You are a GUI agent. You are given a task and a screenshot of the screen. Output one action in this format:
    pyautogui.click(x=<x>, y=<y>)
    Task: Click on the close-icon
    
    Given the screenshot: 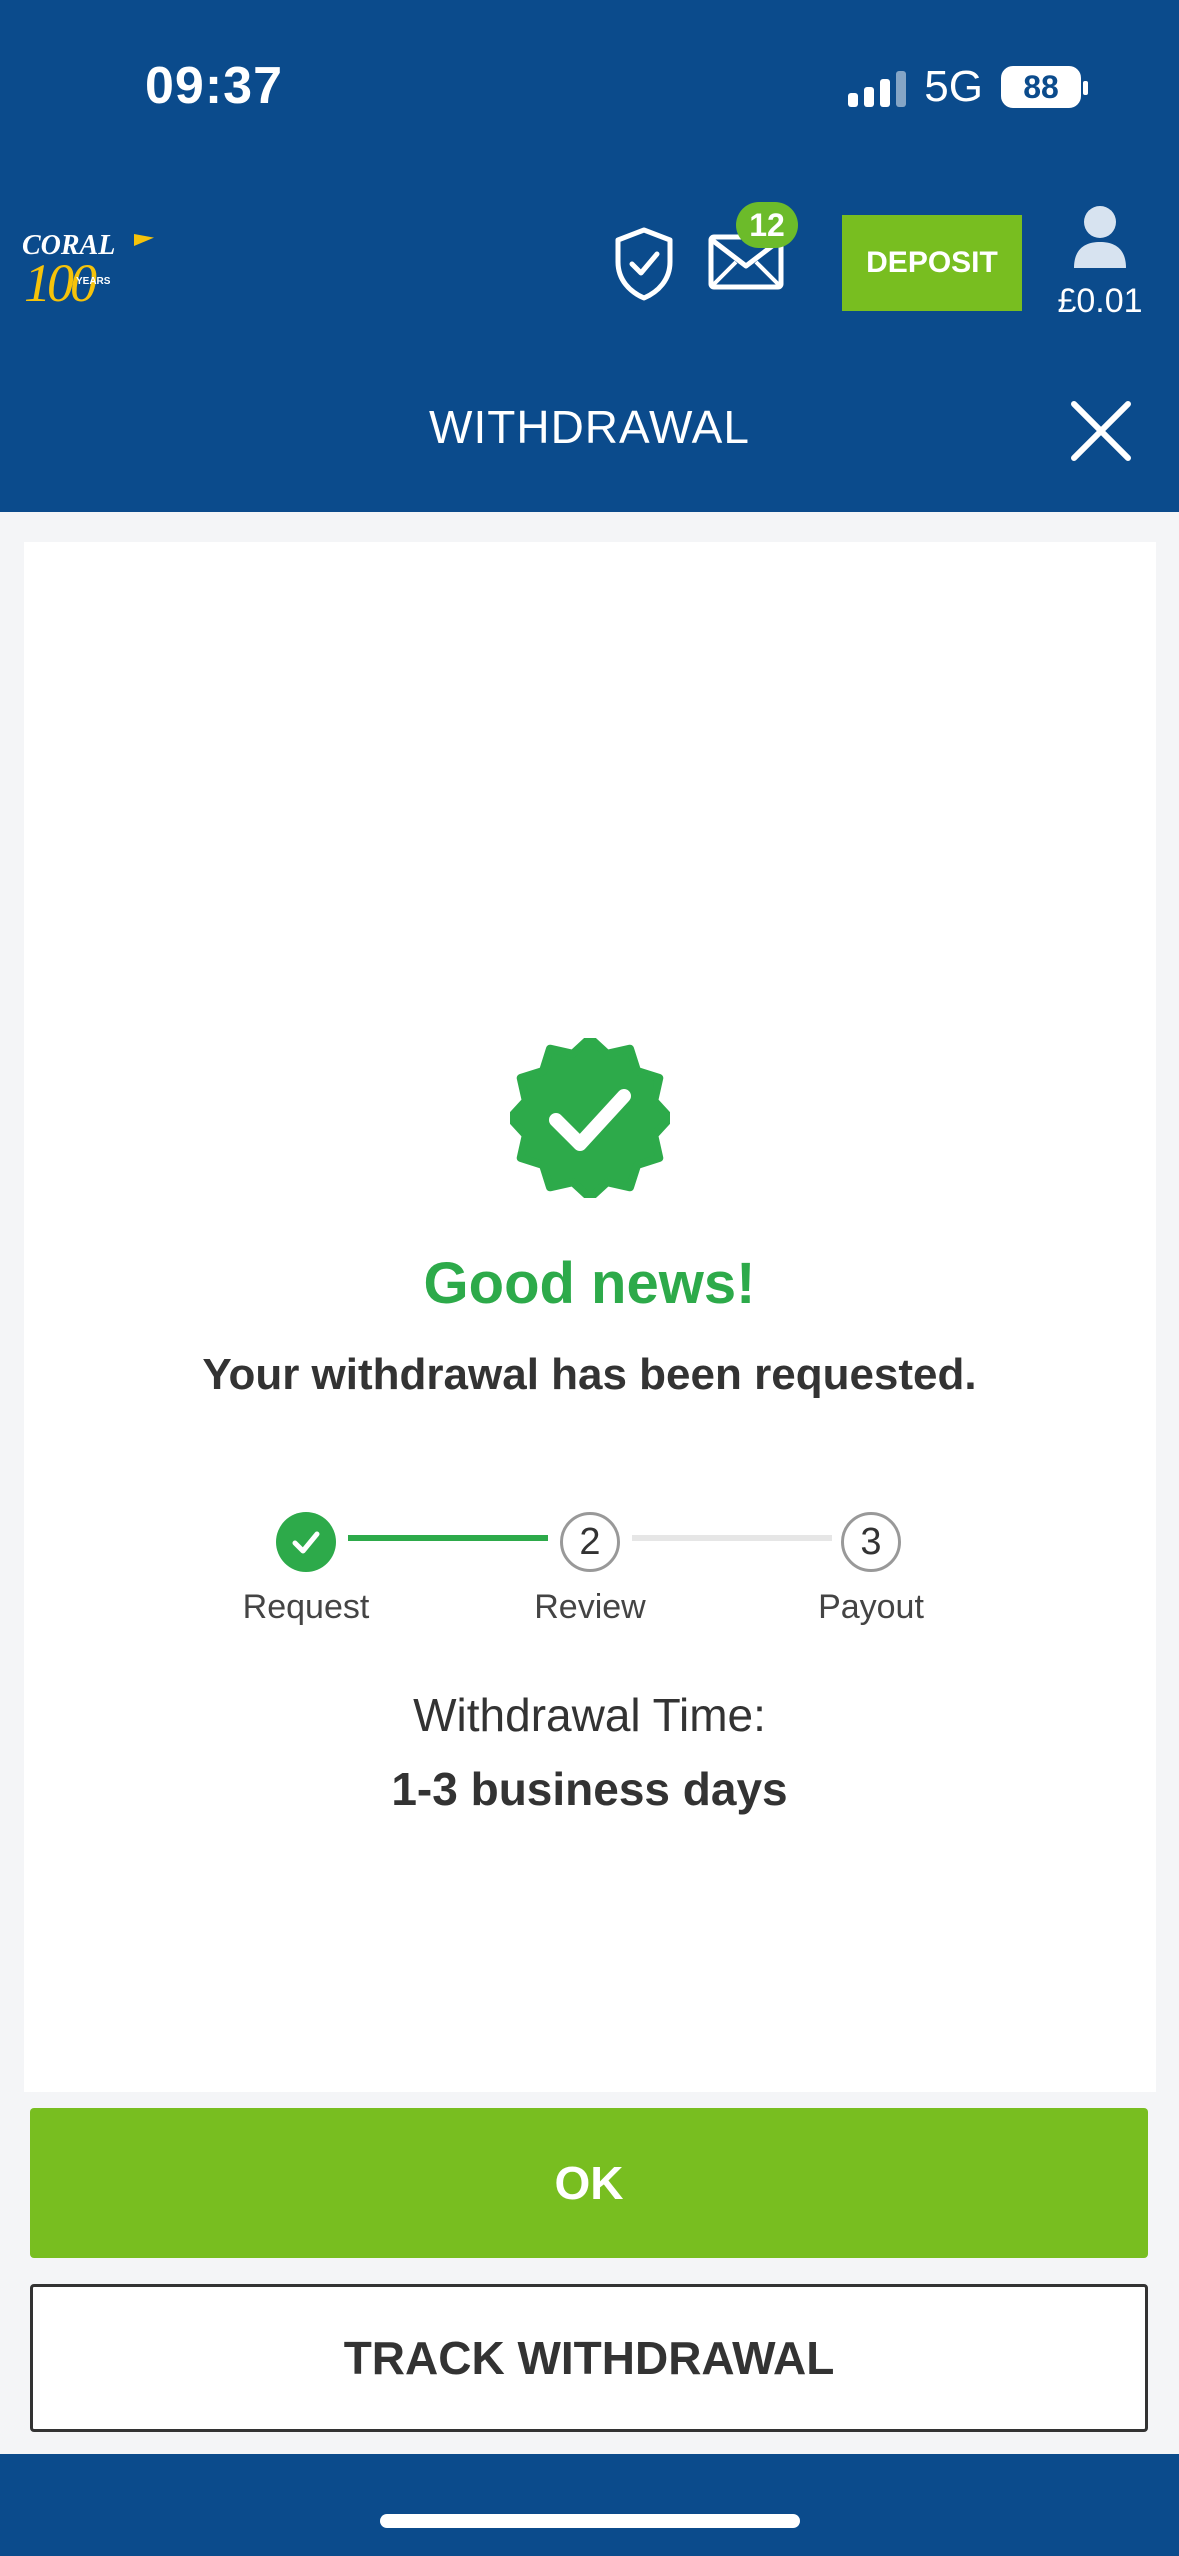 What is the action you would take?
    pyautogui.click(x=1101, y=431)
    